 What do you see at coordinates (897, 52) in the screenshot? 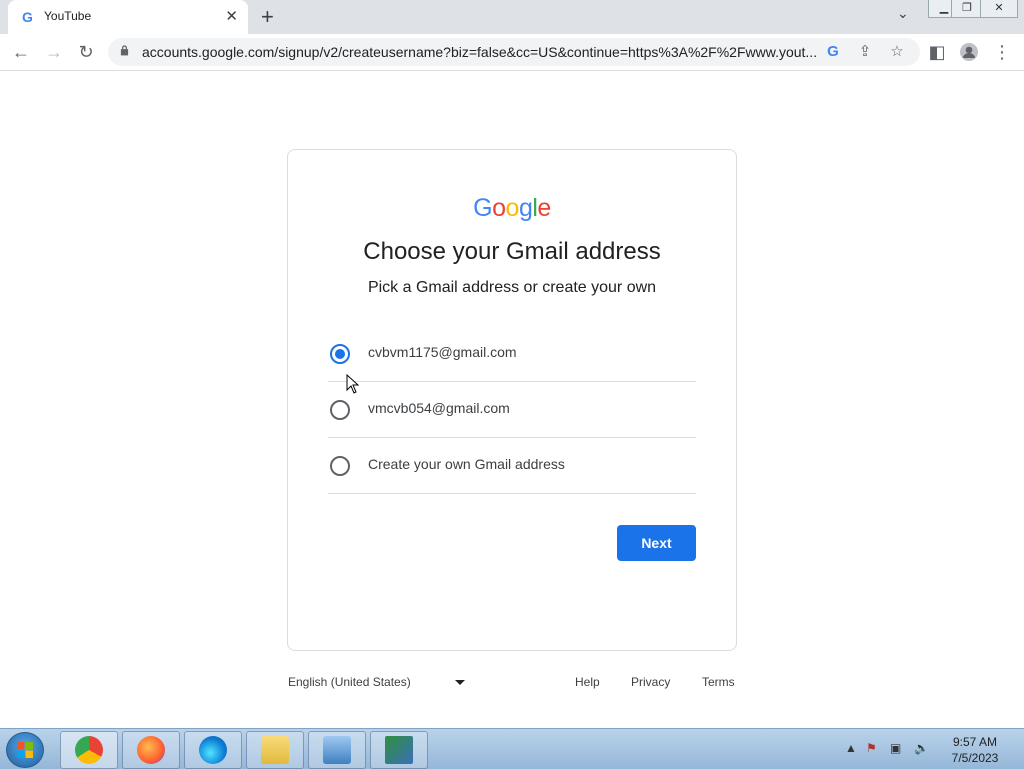
I see `bookmark-star-icon: ☆` at bounding box center [897, 52].